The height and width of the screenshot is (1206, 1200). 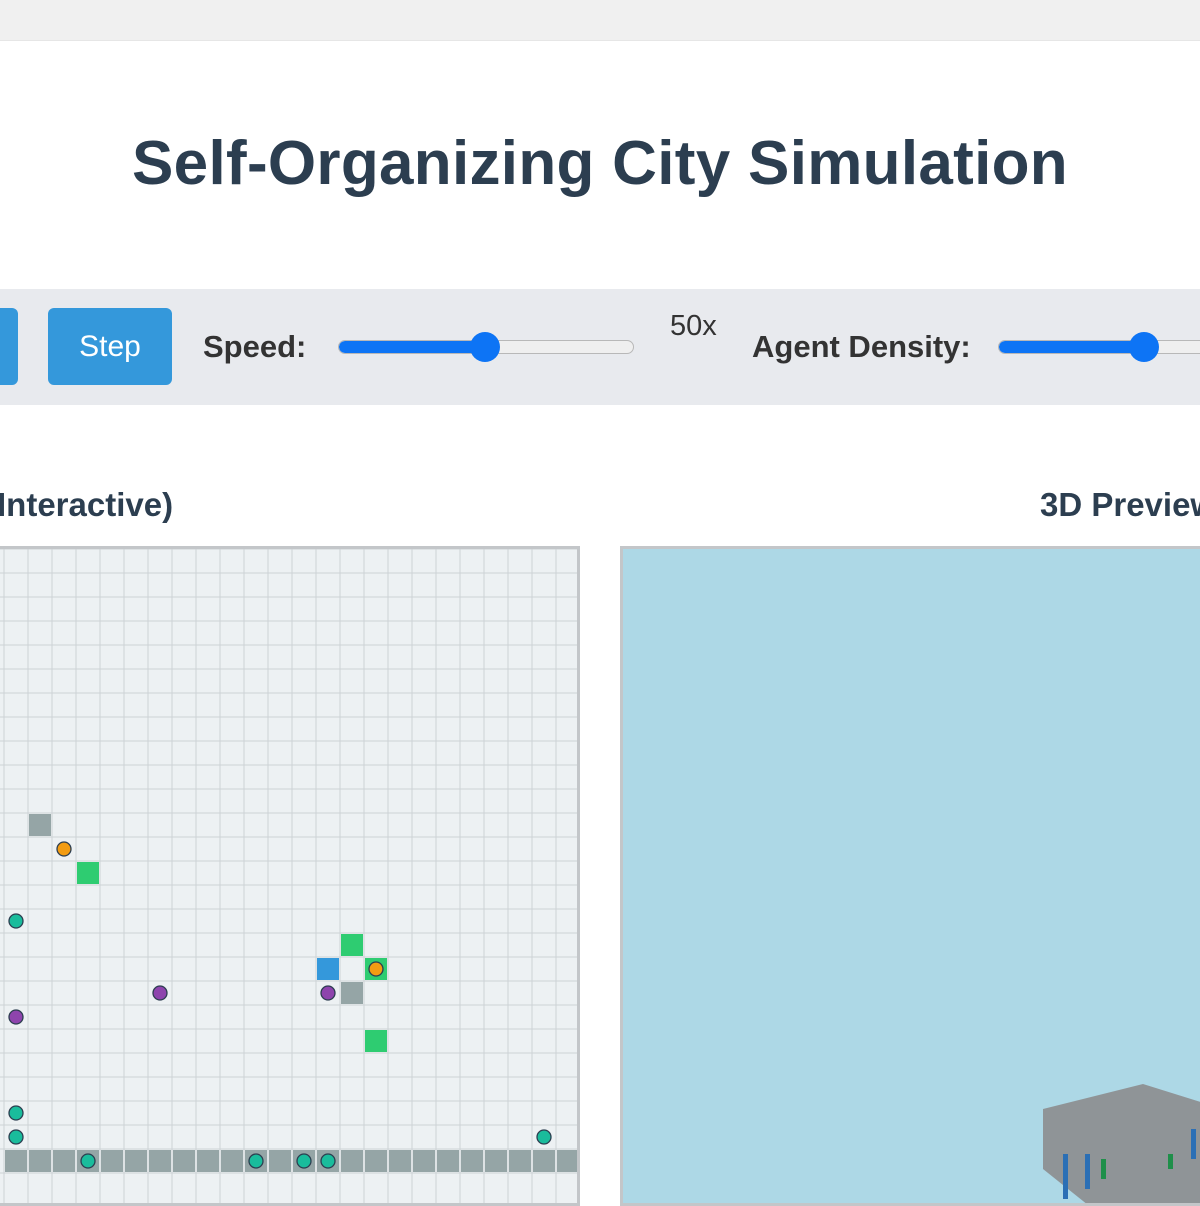 What do you see at coordinates (600, 163) in the screenshot?
I see `page-title: Self-Organizing City Simulation` at bounding box center [600, 163].